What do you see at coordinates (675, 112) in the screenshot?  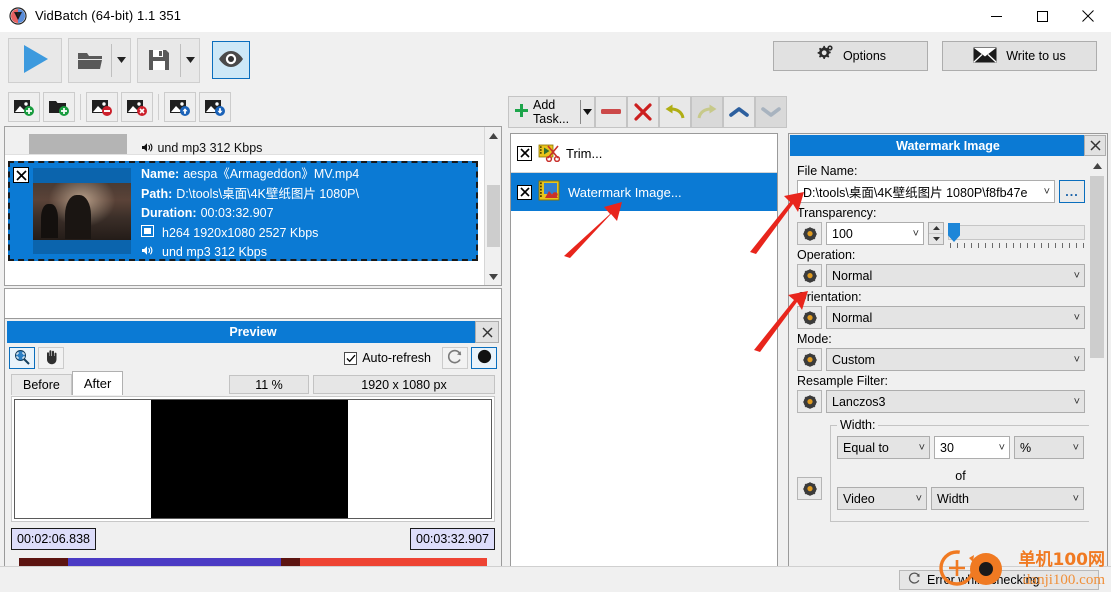 I see `undo-button` at bounding box center [675, 112].